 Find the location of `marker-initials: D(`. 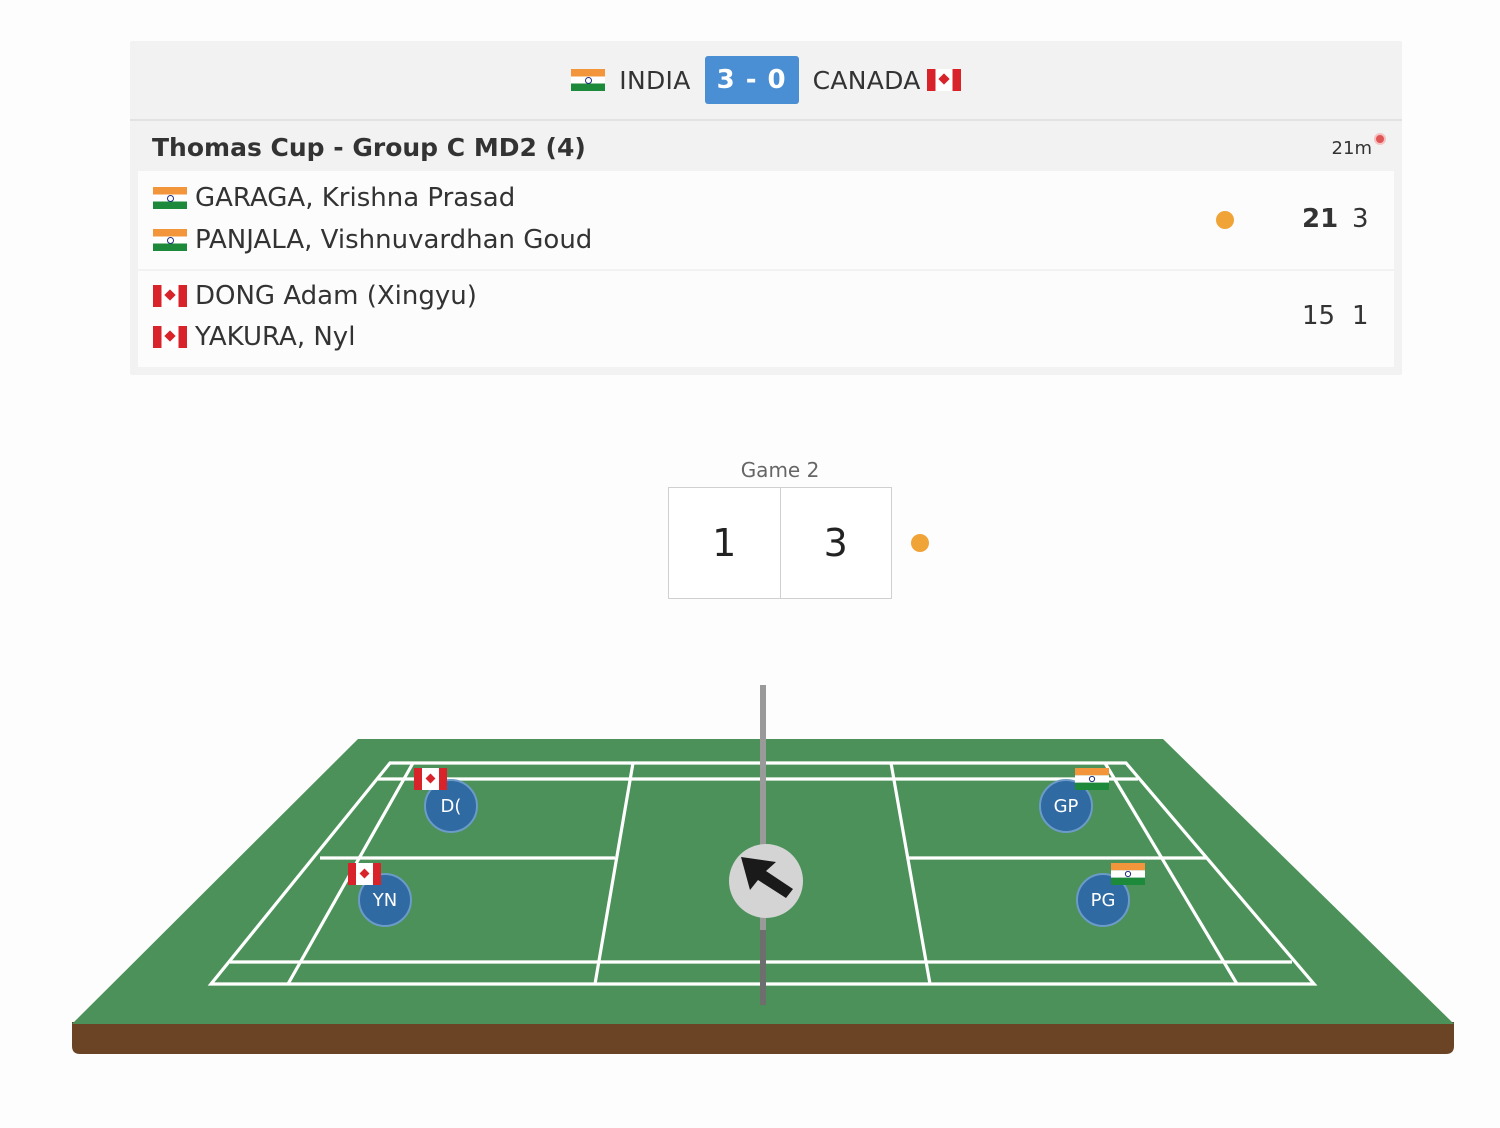

marker-initials: D( is located at coordinates (451, 806).